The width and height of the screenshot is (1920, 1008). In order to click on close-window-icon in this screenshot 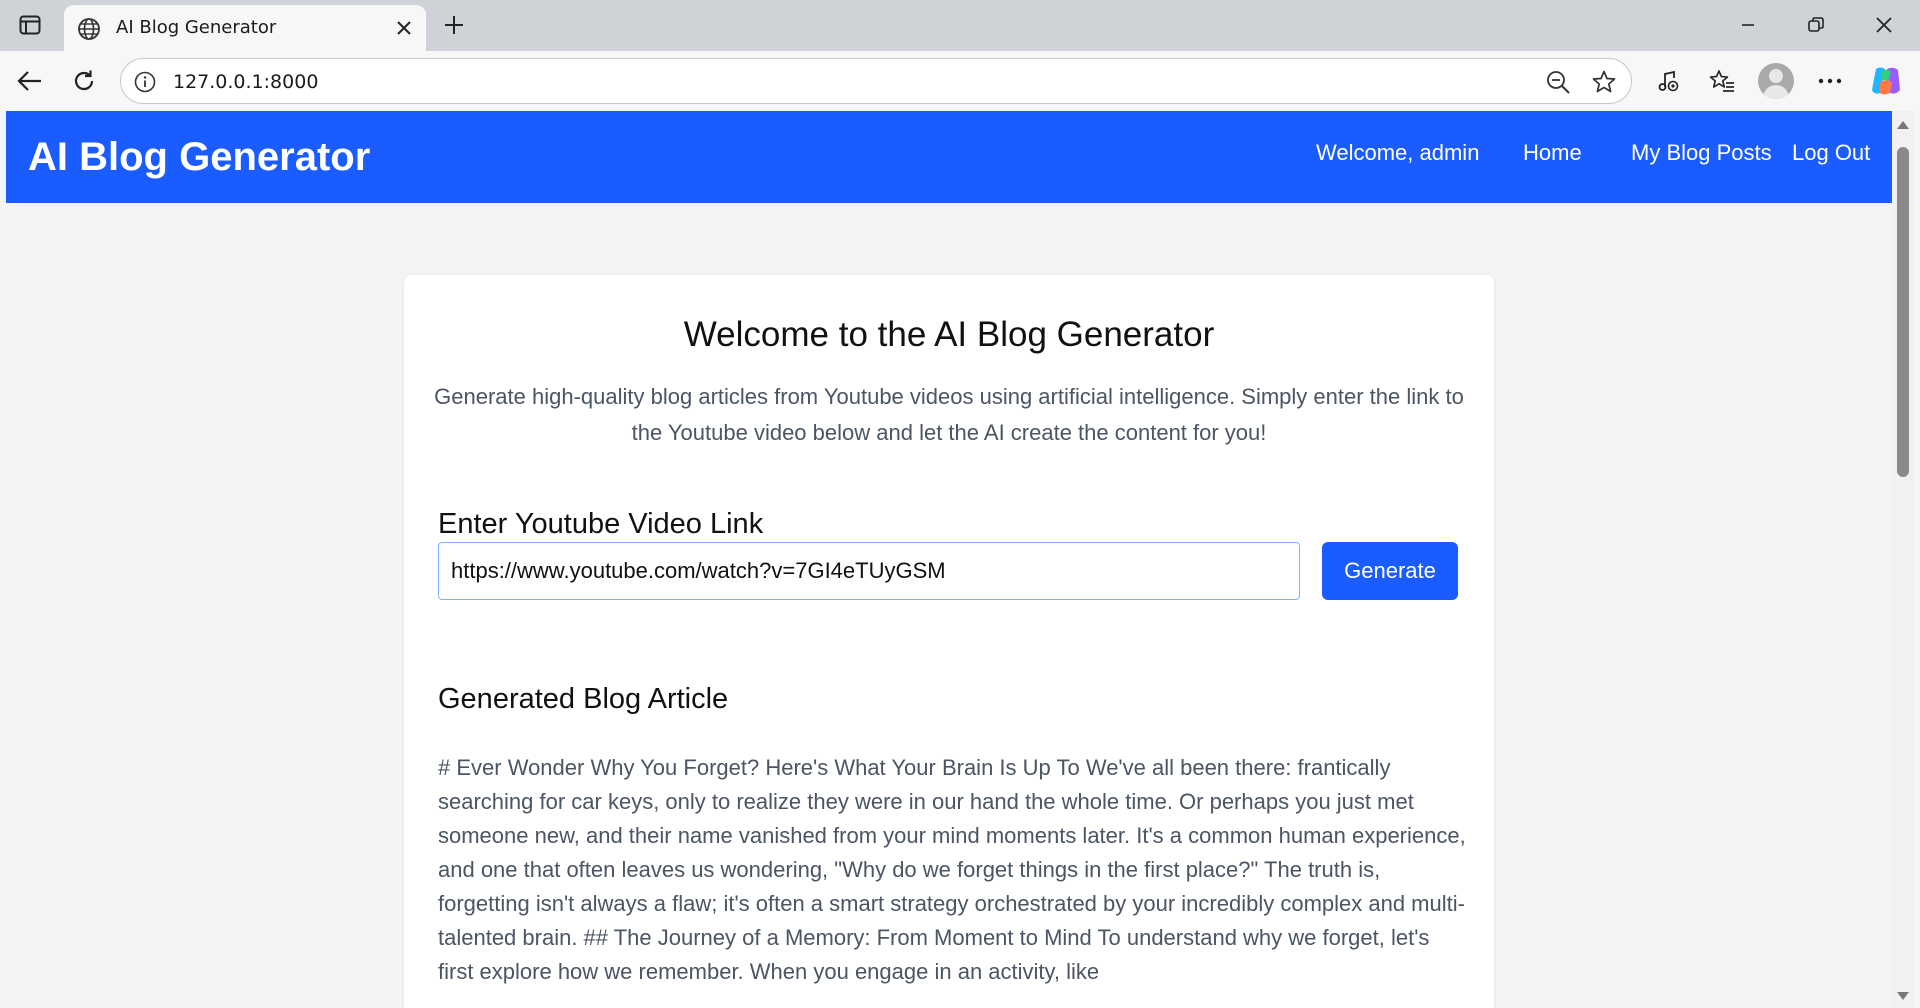, I will do `click(1884, 25)`.